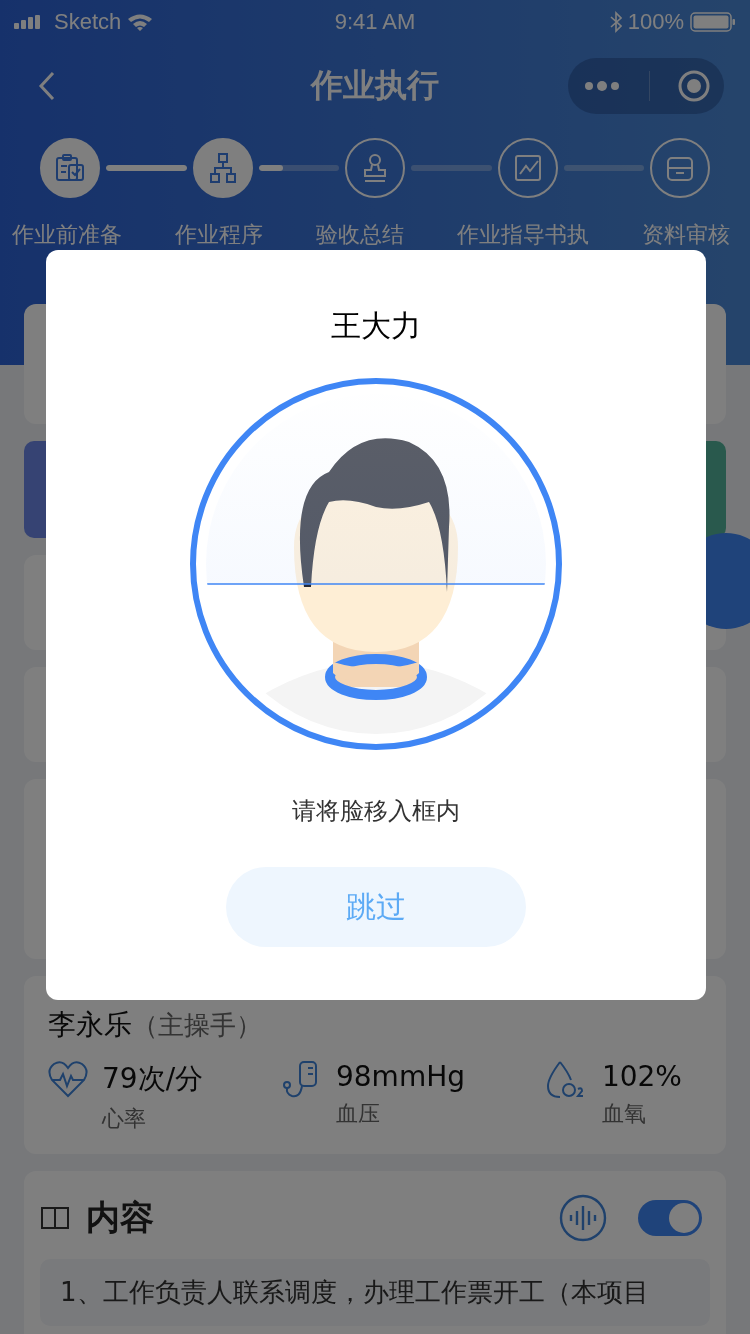 The height and width of the screenshot is (1334, 750). I want to click on vital-value: 79次/分, so click(153, 1079).